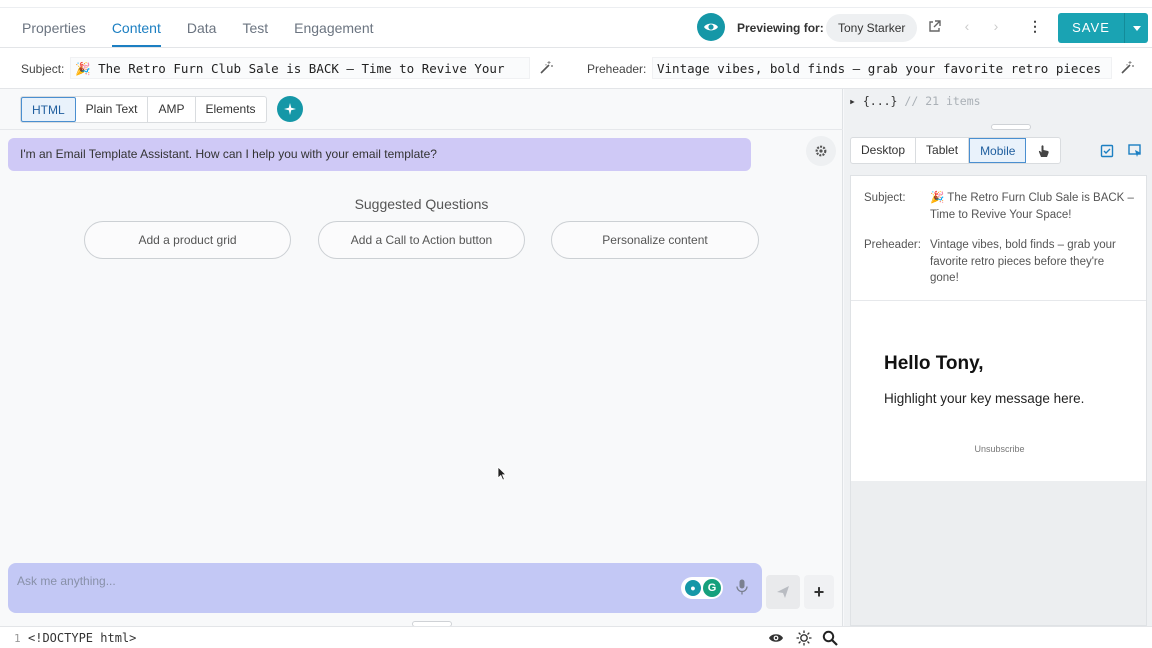  What do you see at coordinates (702, 588) in the screenshot?
I see `chat-plugins: ● G` at bounding box center [702, 588].